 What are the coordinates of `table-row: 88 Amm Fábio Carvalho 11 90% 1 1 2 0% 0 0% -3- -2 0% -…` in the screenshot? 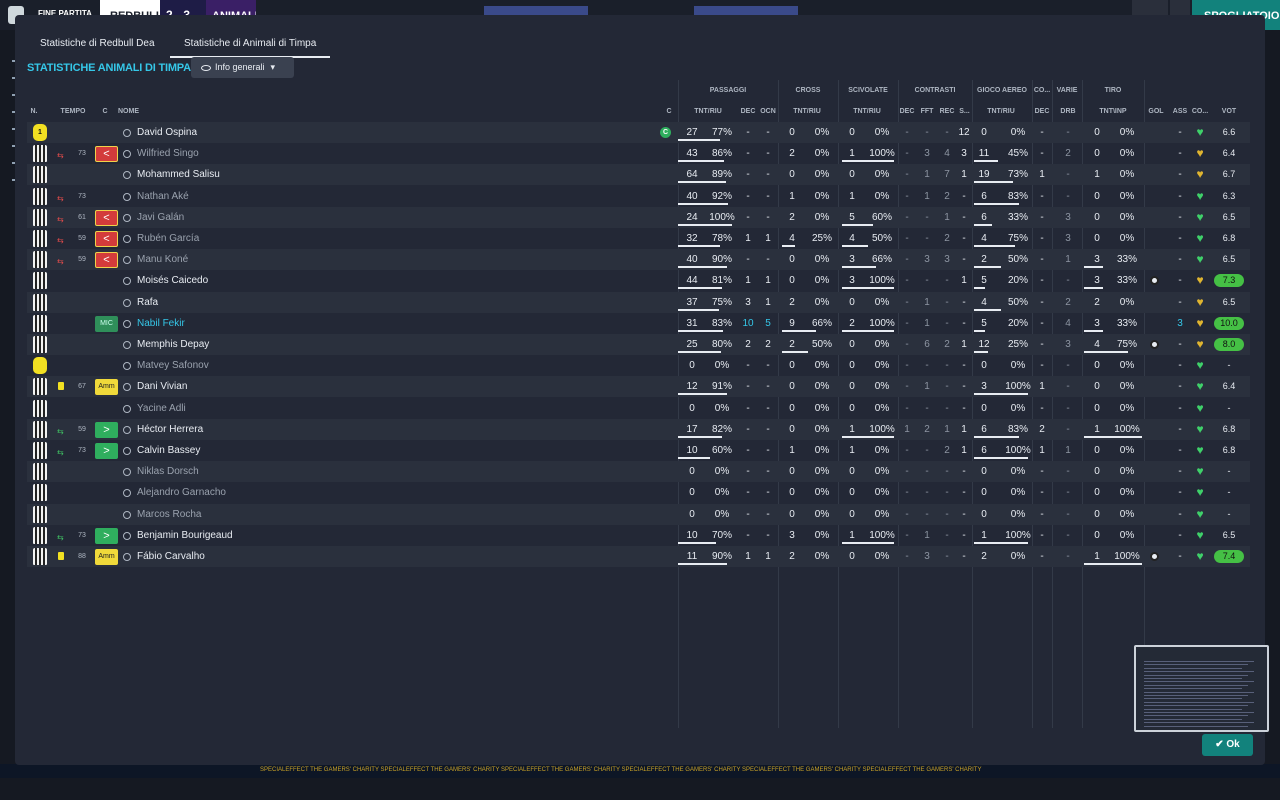 It's located at (638, 556).